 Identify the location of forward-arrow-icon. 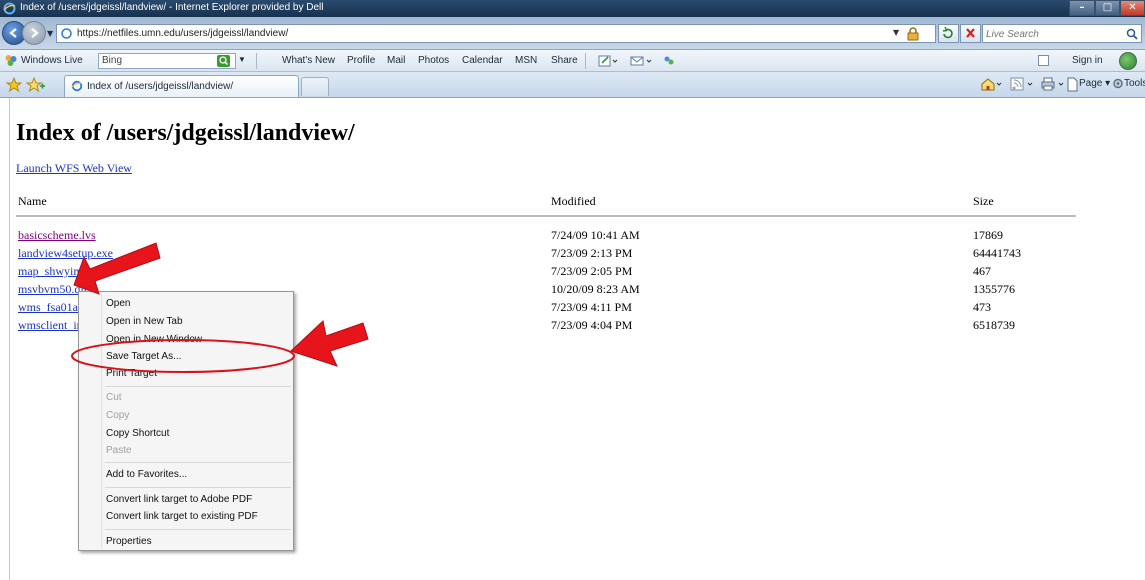
(35, 33).